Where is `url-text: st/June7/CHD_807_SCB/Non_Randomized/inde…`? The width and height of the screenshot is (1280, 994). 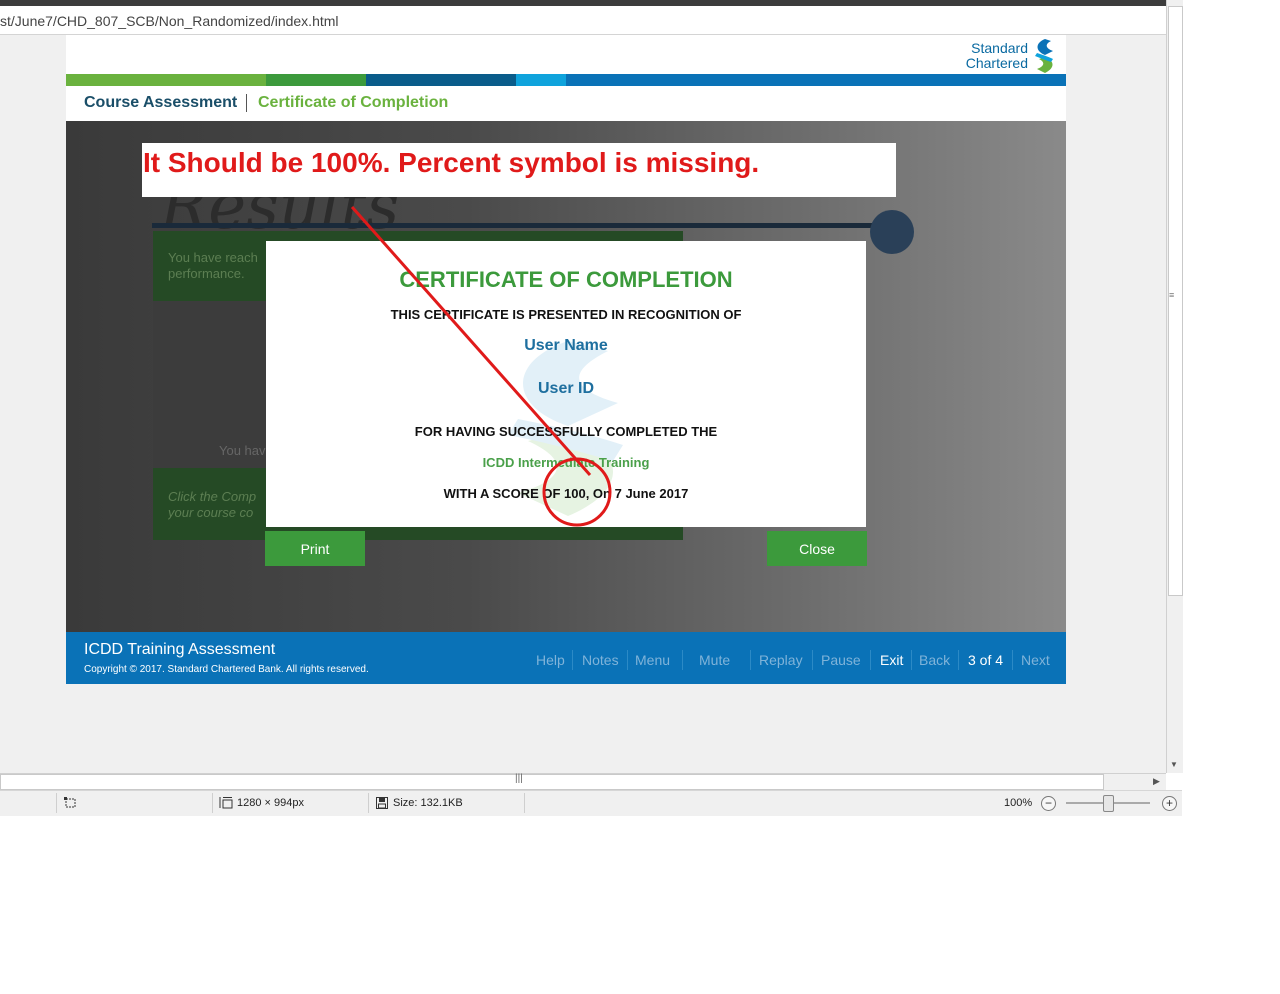 url-text: st/June7/CHD_807_SCB/Non_Randomized/inde… is located at coordinates (169, 21).